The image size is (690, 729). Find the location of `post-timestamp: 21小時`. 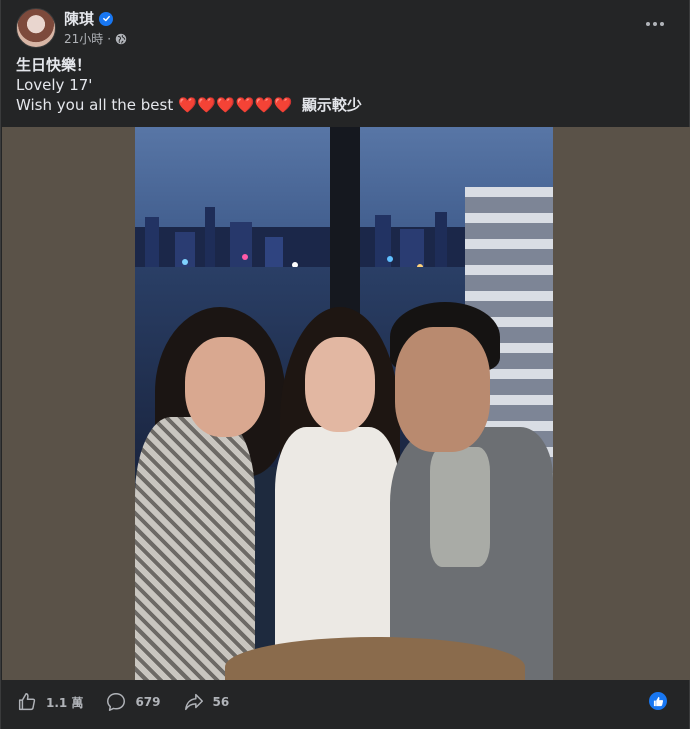

post-timestamp: 21小時 is located at coordinates (83, 38).